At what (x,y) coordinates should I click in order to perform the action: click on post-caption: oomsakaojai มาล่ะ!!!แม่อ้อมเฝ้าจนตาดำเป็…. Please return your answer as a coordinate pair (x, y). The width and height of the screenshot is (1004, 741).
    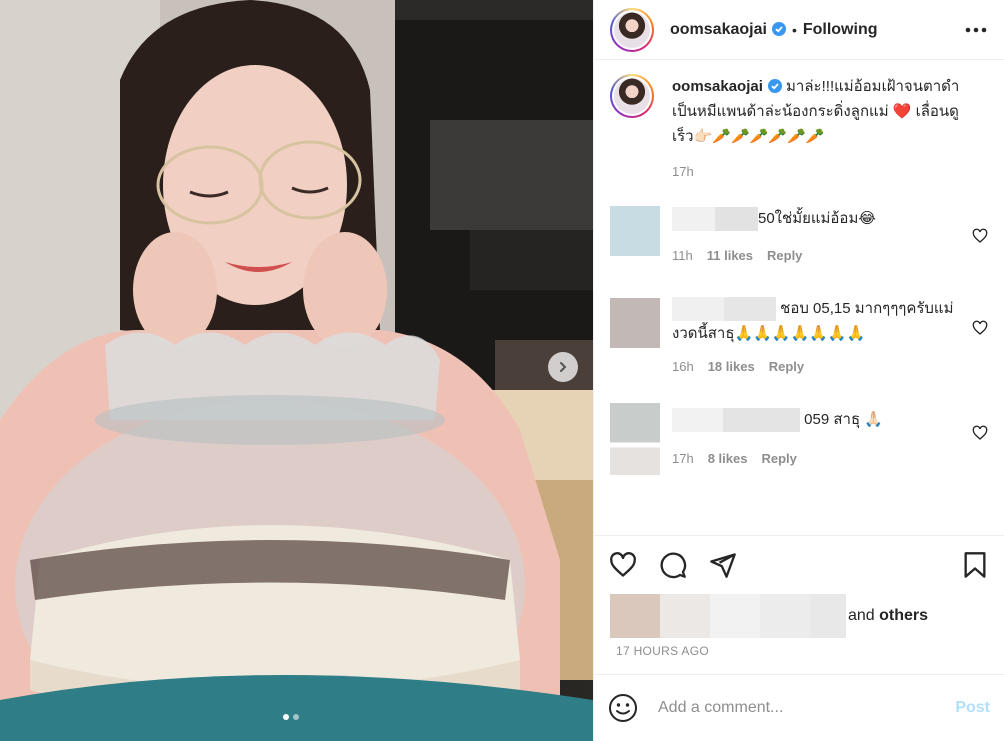
    Looking at the image, I should click on (799, 129).